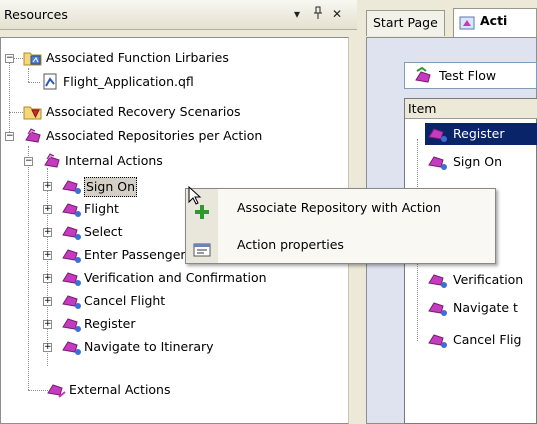  I want to click on grid-row-navigate: Navigate t, so click(481, 308).